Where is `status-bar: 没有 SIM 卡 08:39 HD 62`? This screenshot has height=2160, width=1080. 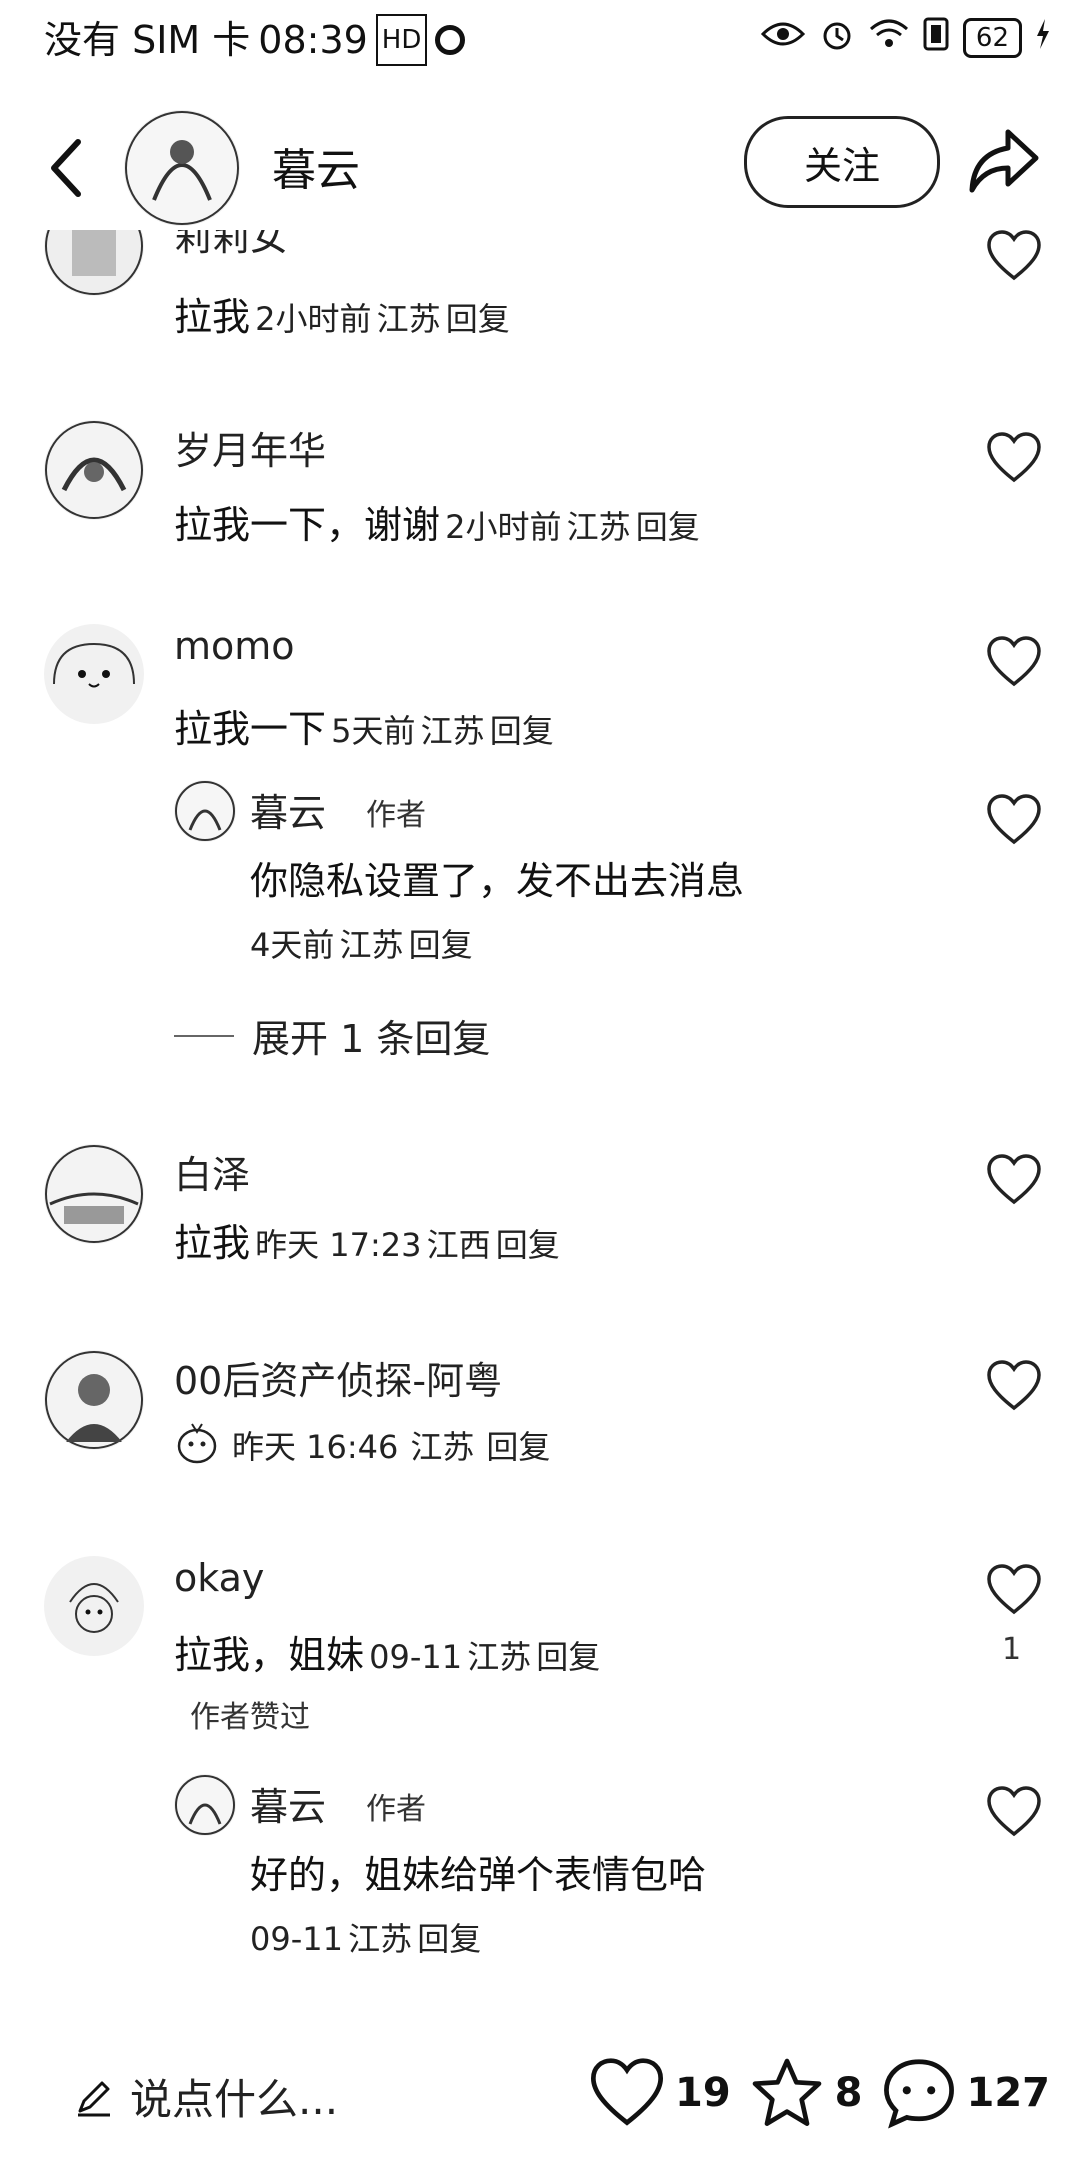 status-bar: 没有 SIM 卡 08:39 HD 62 is located at coordinates (540, 40).